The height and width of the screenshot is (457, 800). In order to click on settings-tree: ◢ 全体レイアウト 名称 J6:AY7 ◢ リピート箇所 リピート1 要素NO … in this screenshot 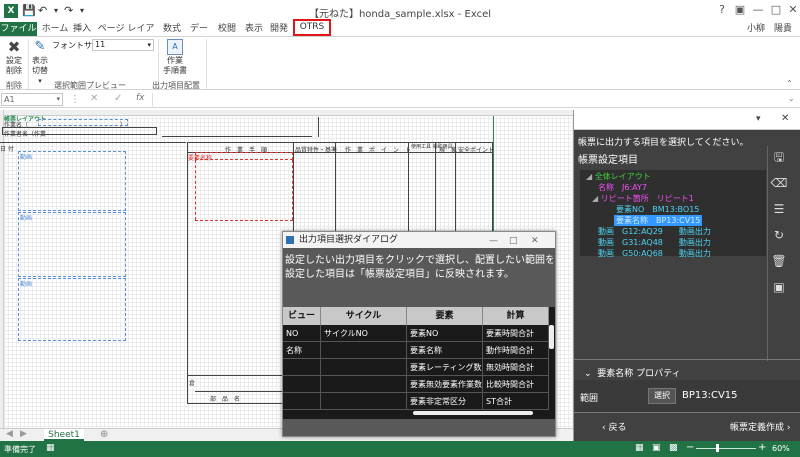, I will do `click(673, 214)`.